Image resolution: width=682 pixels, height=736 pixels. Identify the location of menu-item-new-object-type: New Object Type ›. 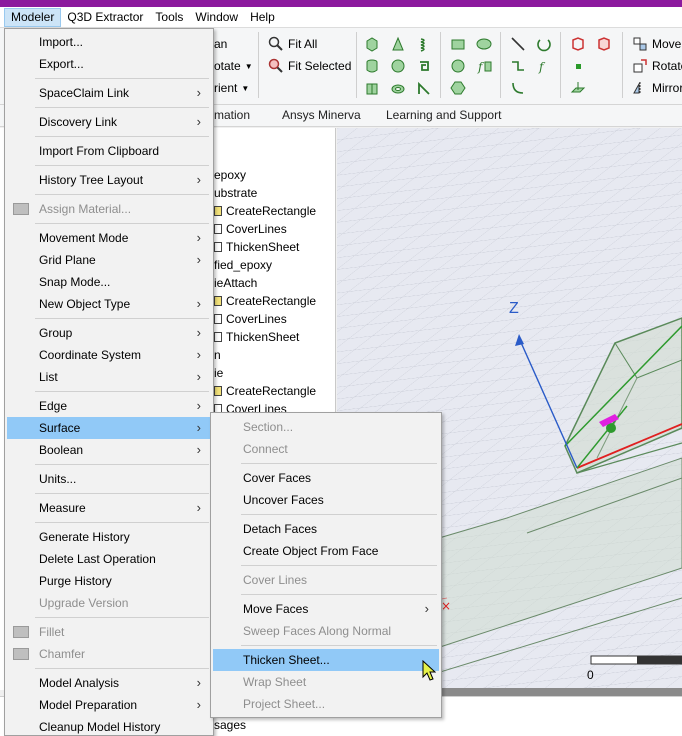
(109, 304).